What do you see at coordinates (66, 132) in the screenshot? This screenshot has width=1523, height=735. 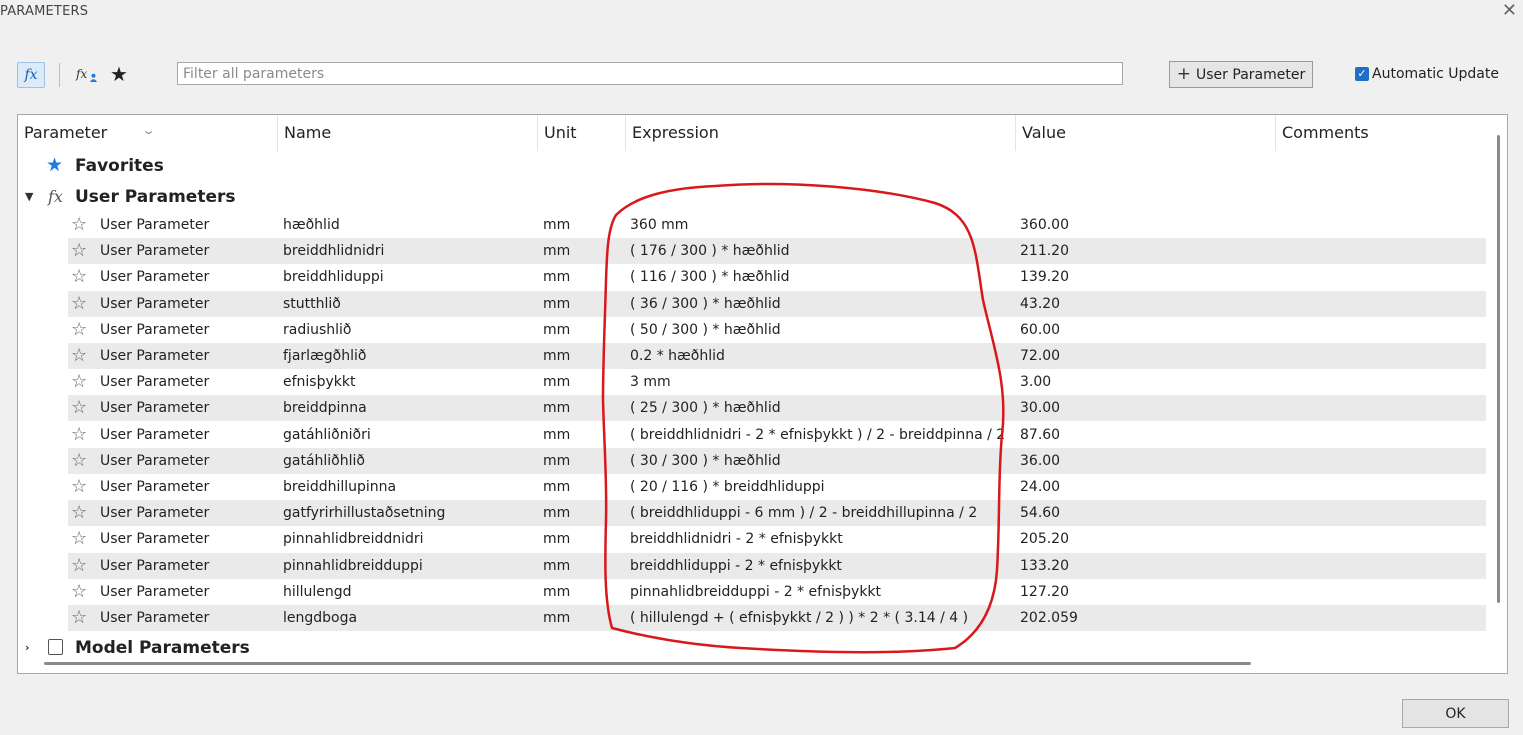 I see `column-header-label: Parameter` at bounding box center [66, 132].